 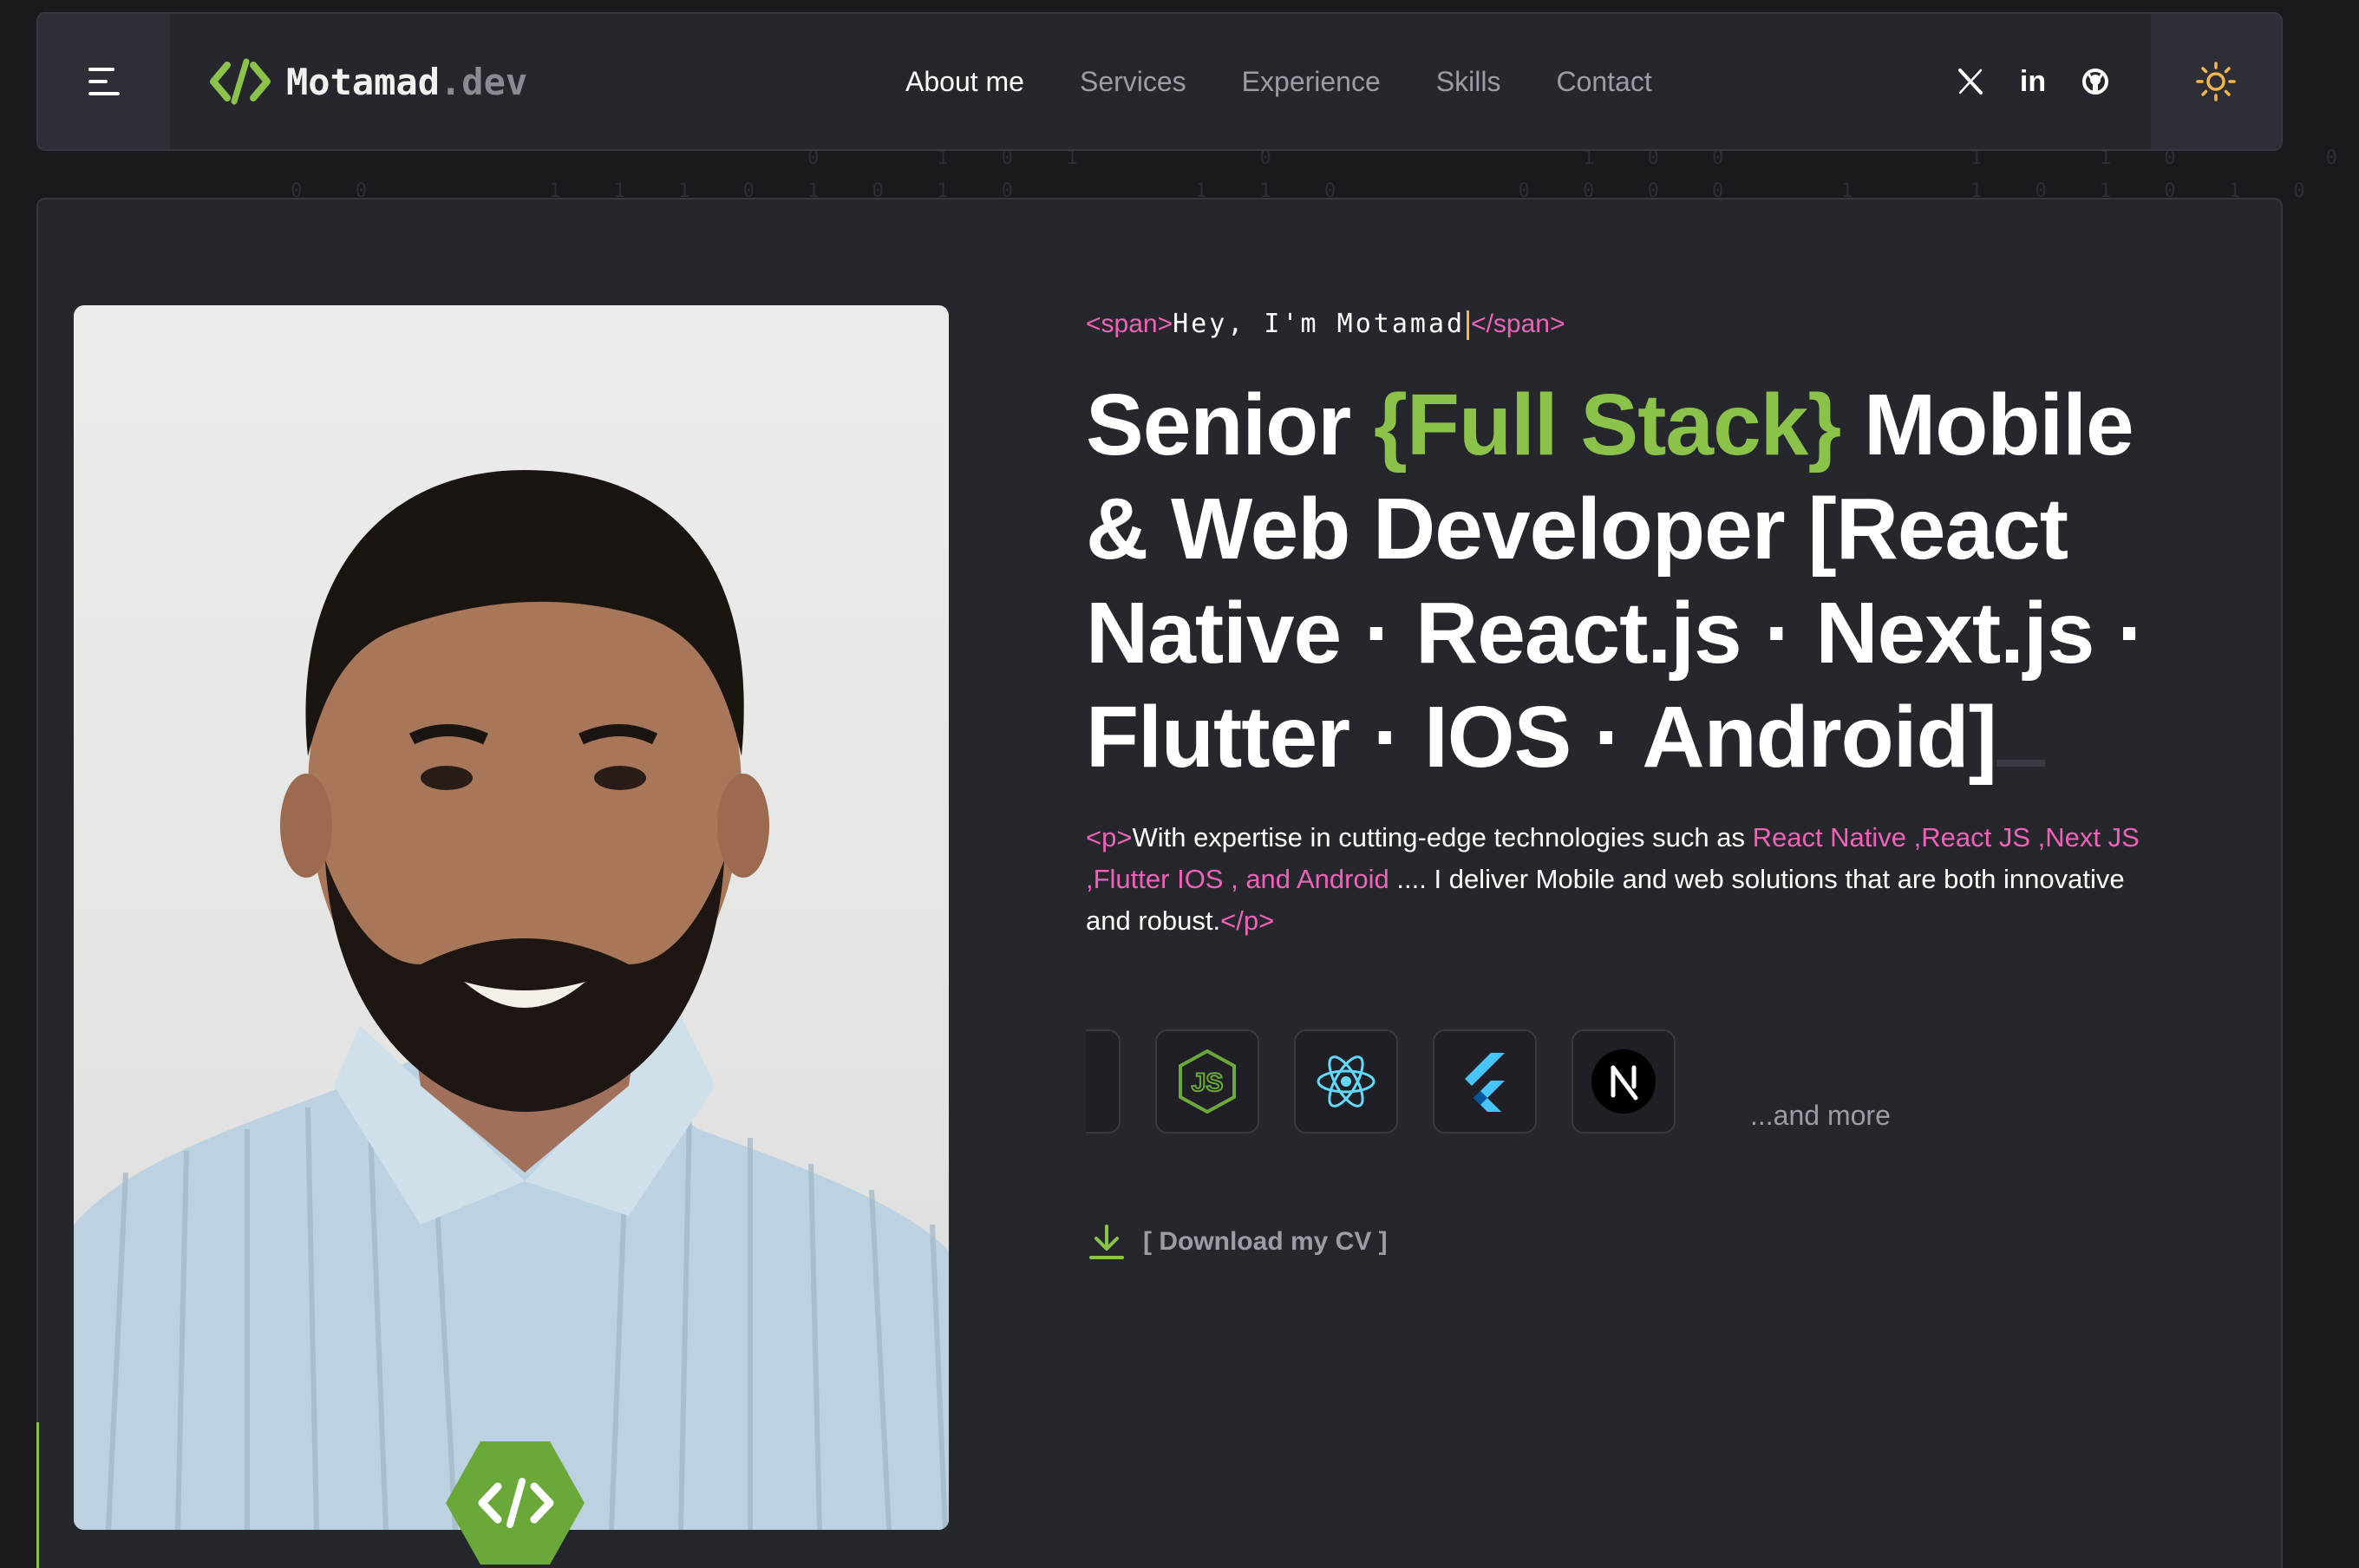 I want to click on tech-tile-flutter, so click(x=1485, y=1082).